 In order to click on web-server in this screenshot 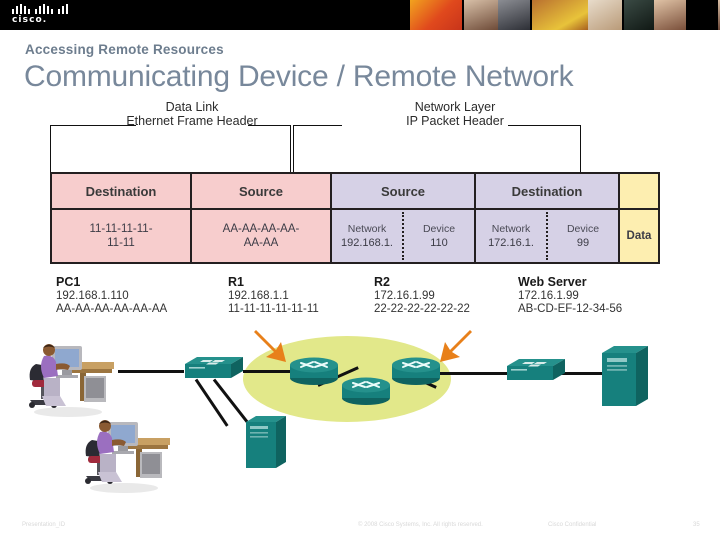, I will do `click(625, 376)`.